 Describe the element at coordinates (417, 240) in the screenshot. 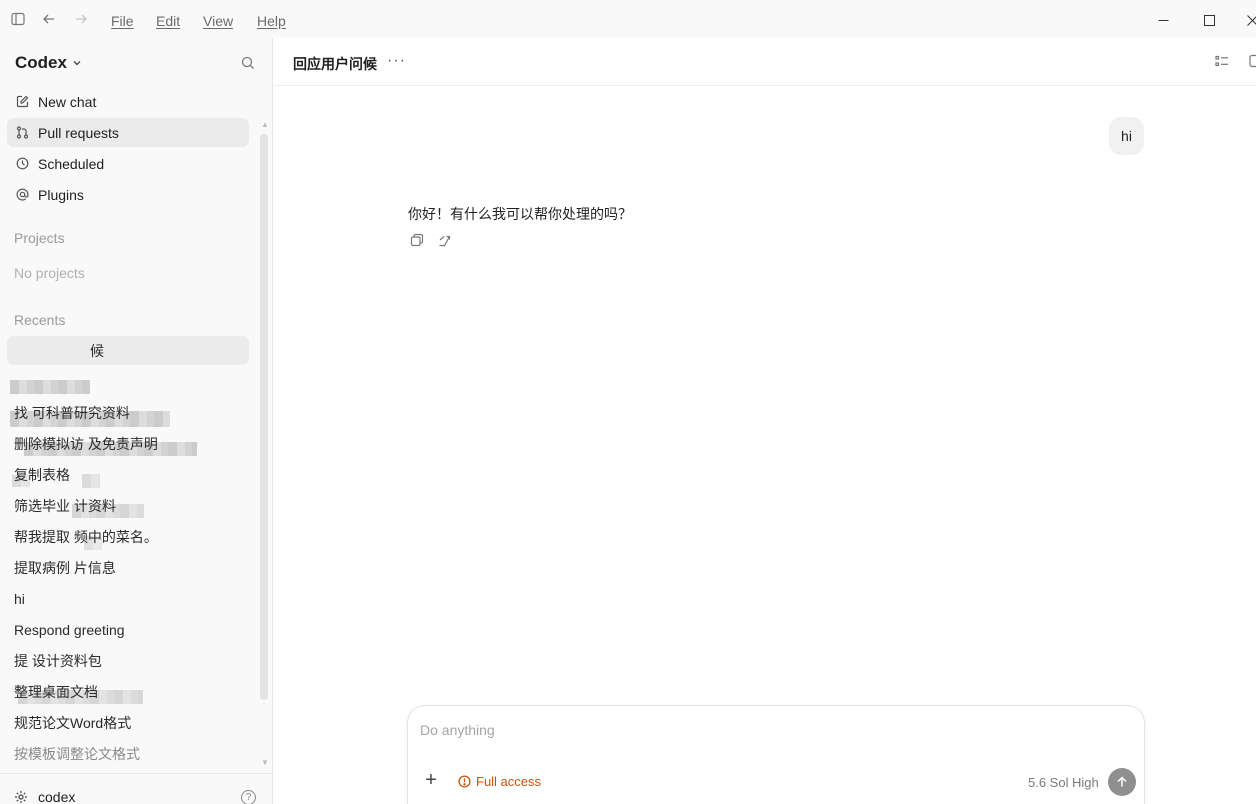

I see `copy-icon` at that location.